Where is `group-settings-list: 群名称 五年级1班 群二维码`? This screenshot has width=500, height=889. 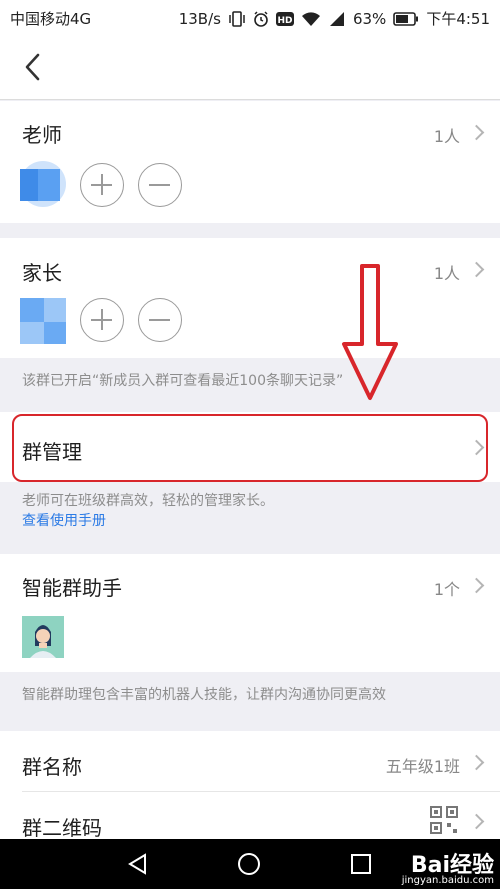 group-settings-list: 群名称 五年级1班 群二维码 is located at coordinates (250, 785).